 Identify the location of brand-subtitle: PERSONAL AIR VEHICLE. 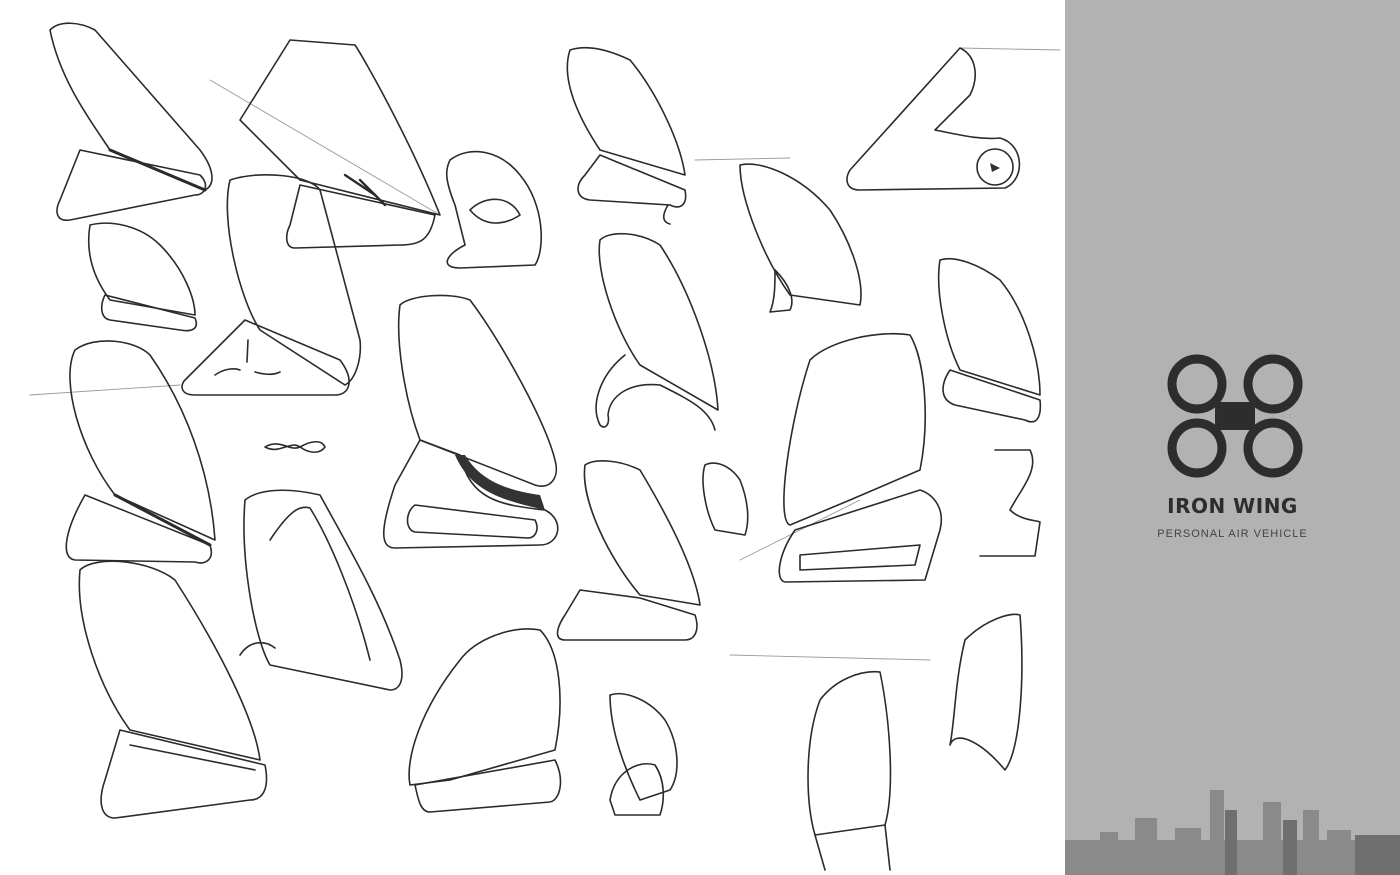
(1232, 534).